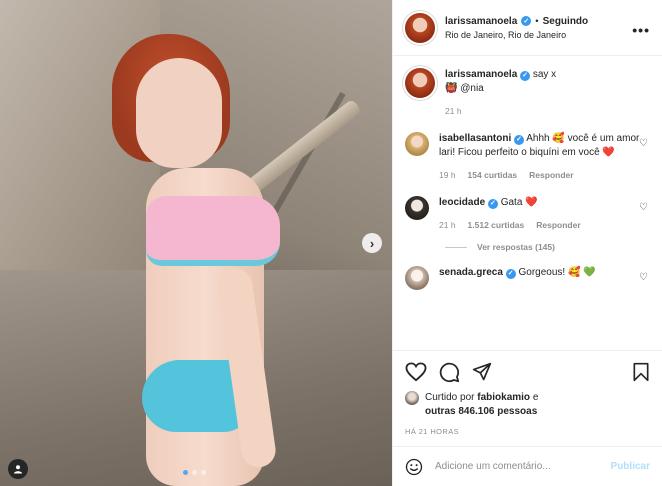  What do you see at coordinates (213, 231) in the screenshot?
I see `bikini-top` at bounding box center [213, 231].